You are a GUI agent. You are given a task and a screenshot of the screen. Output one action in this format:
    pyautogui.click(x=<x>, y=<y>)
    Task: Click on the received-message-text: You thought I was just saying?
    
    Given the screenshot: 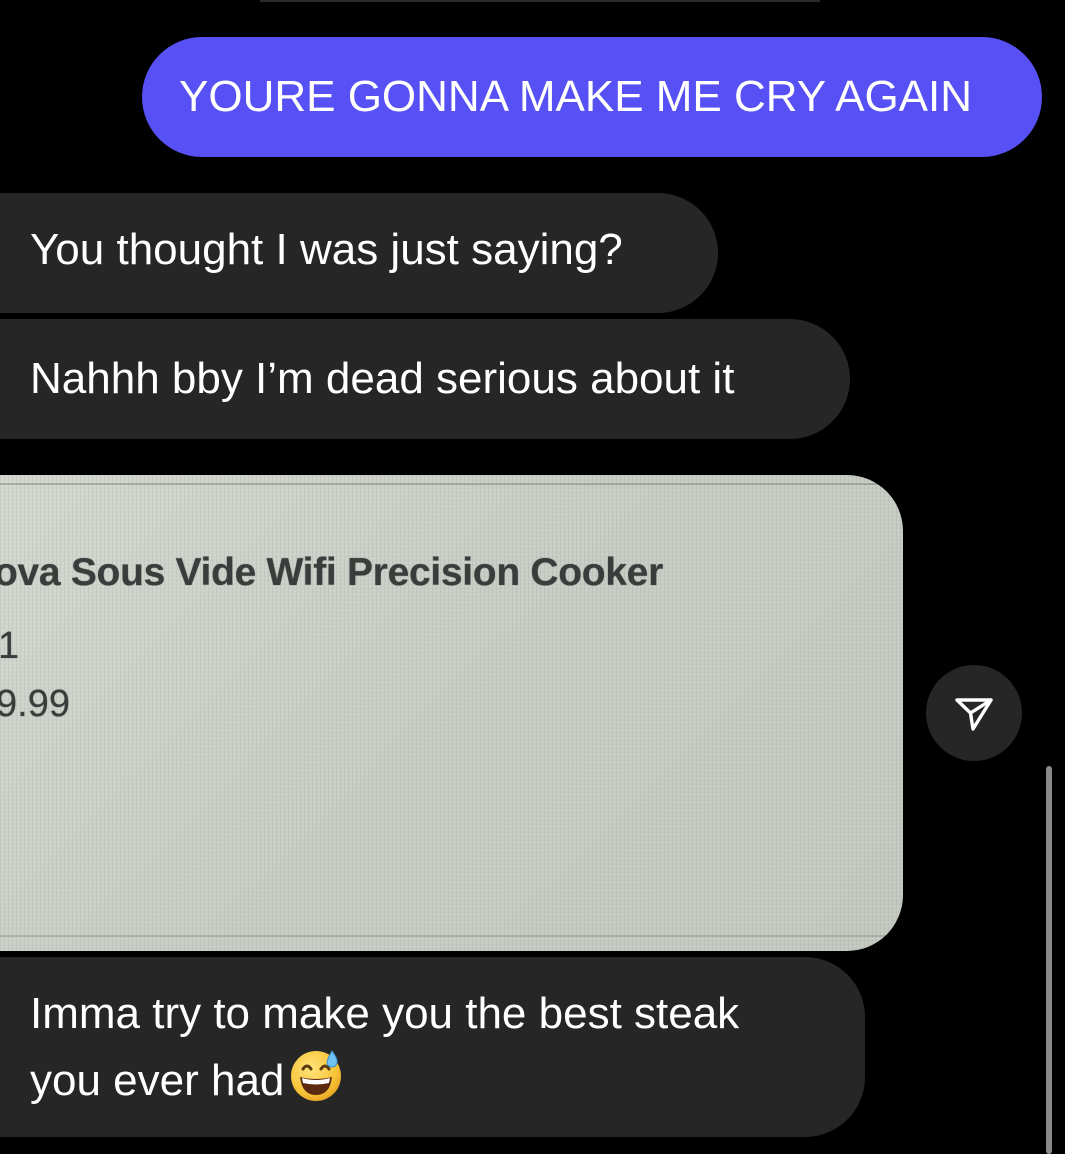 What is the action you would take?
    pyautogui.click(x=326, y=249)
    